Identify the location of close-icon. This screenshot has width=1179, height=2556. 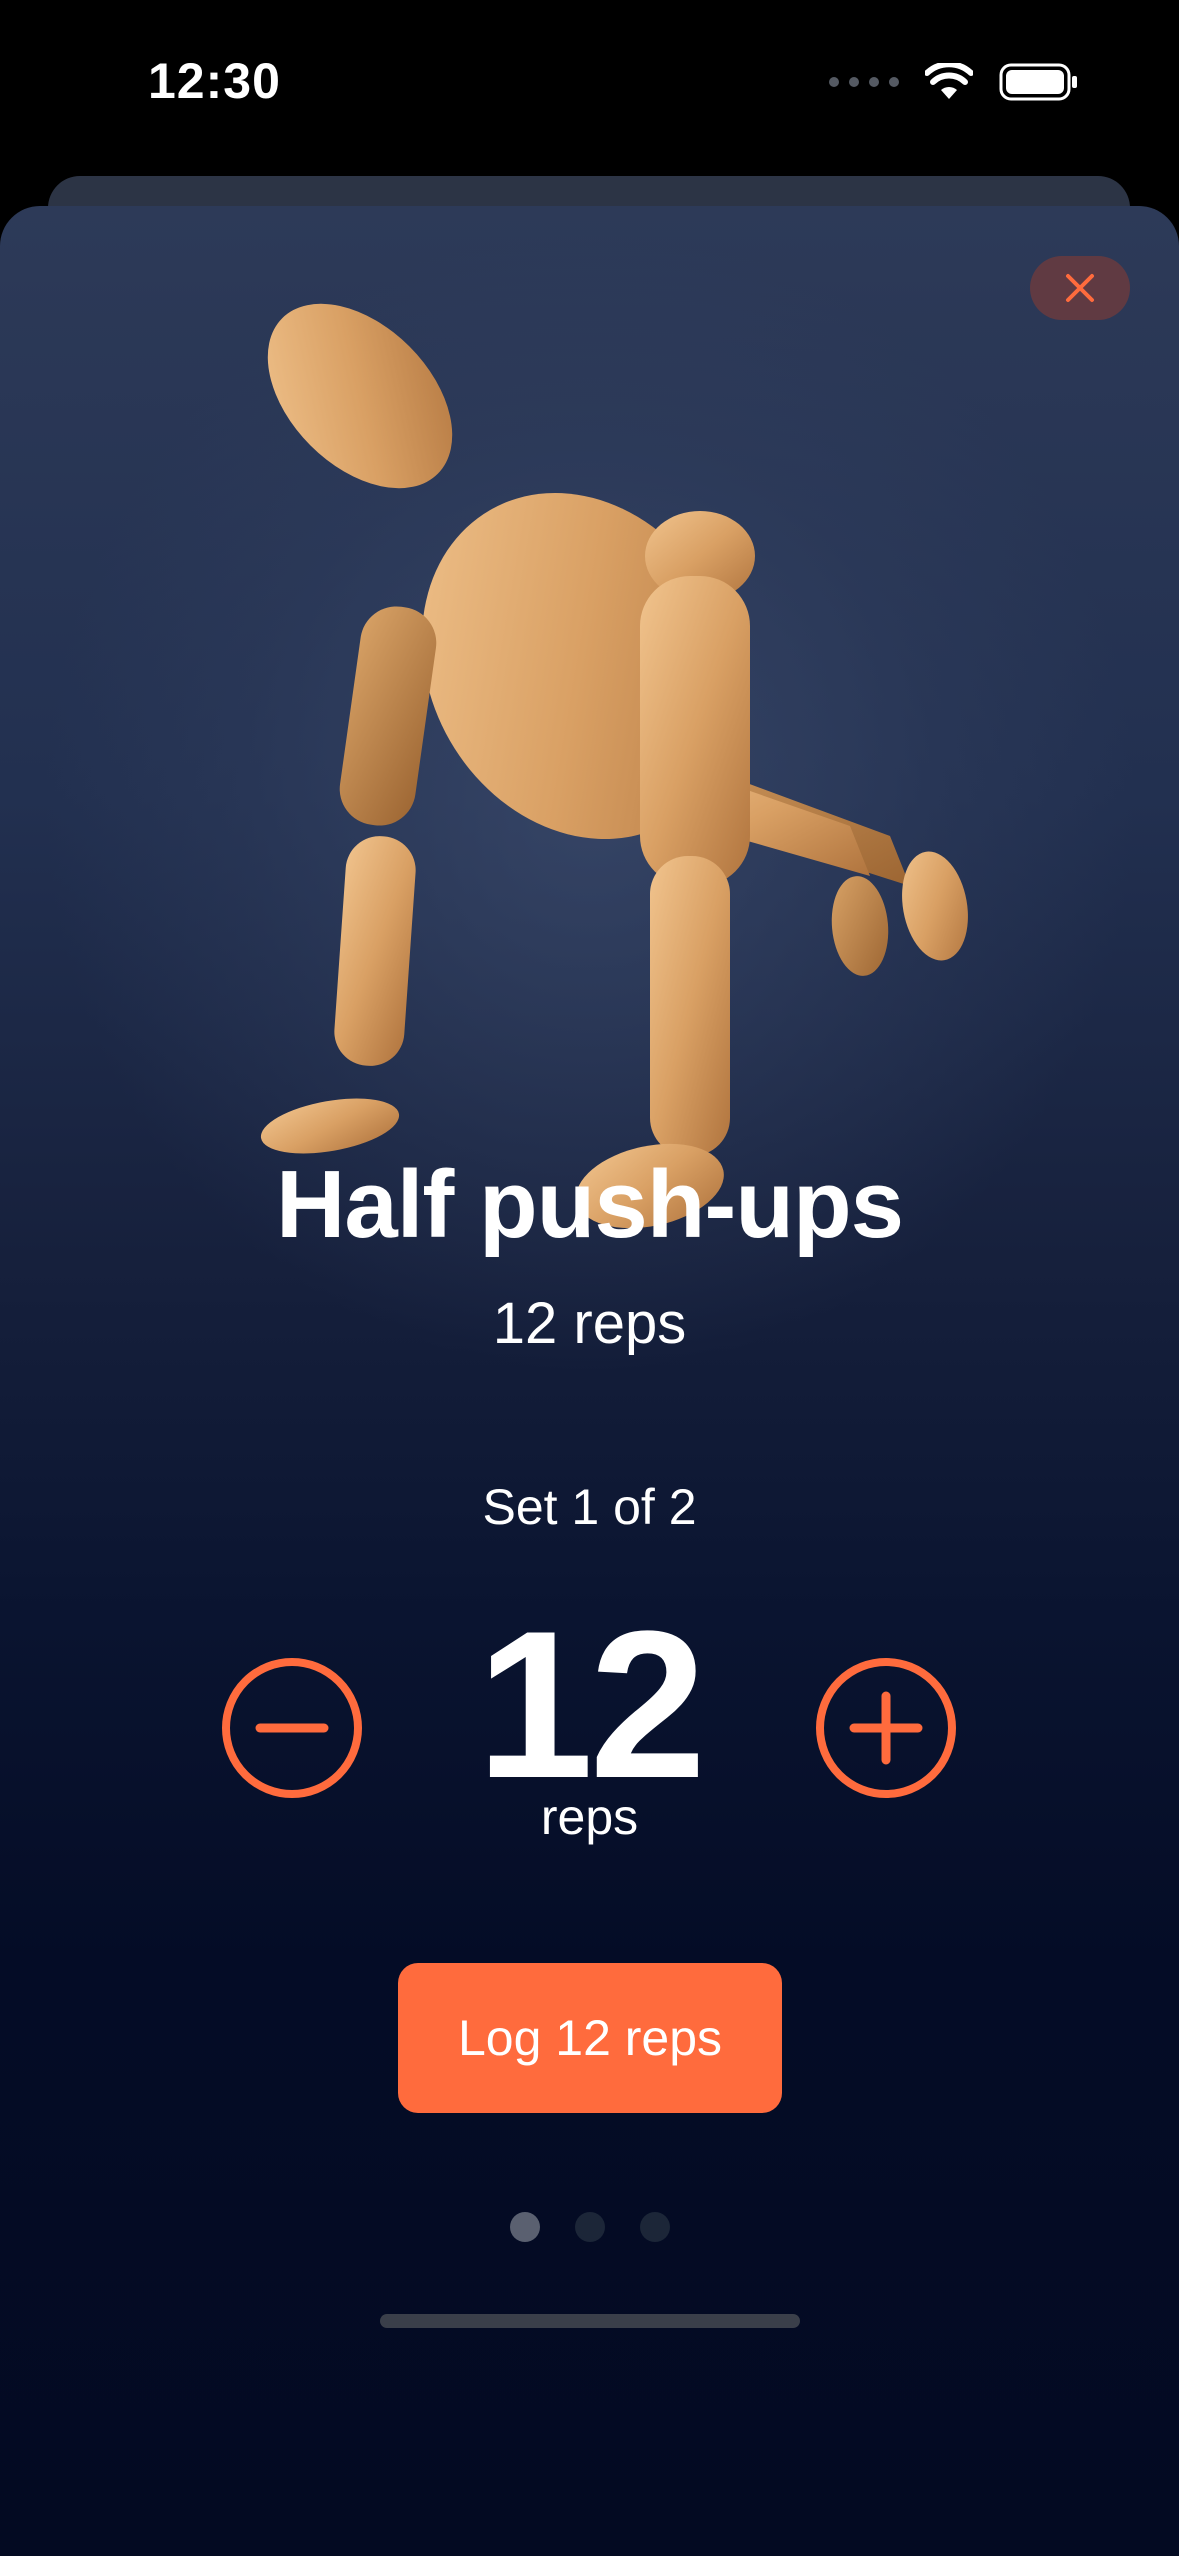
(1080, 288).